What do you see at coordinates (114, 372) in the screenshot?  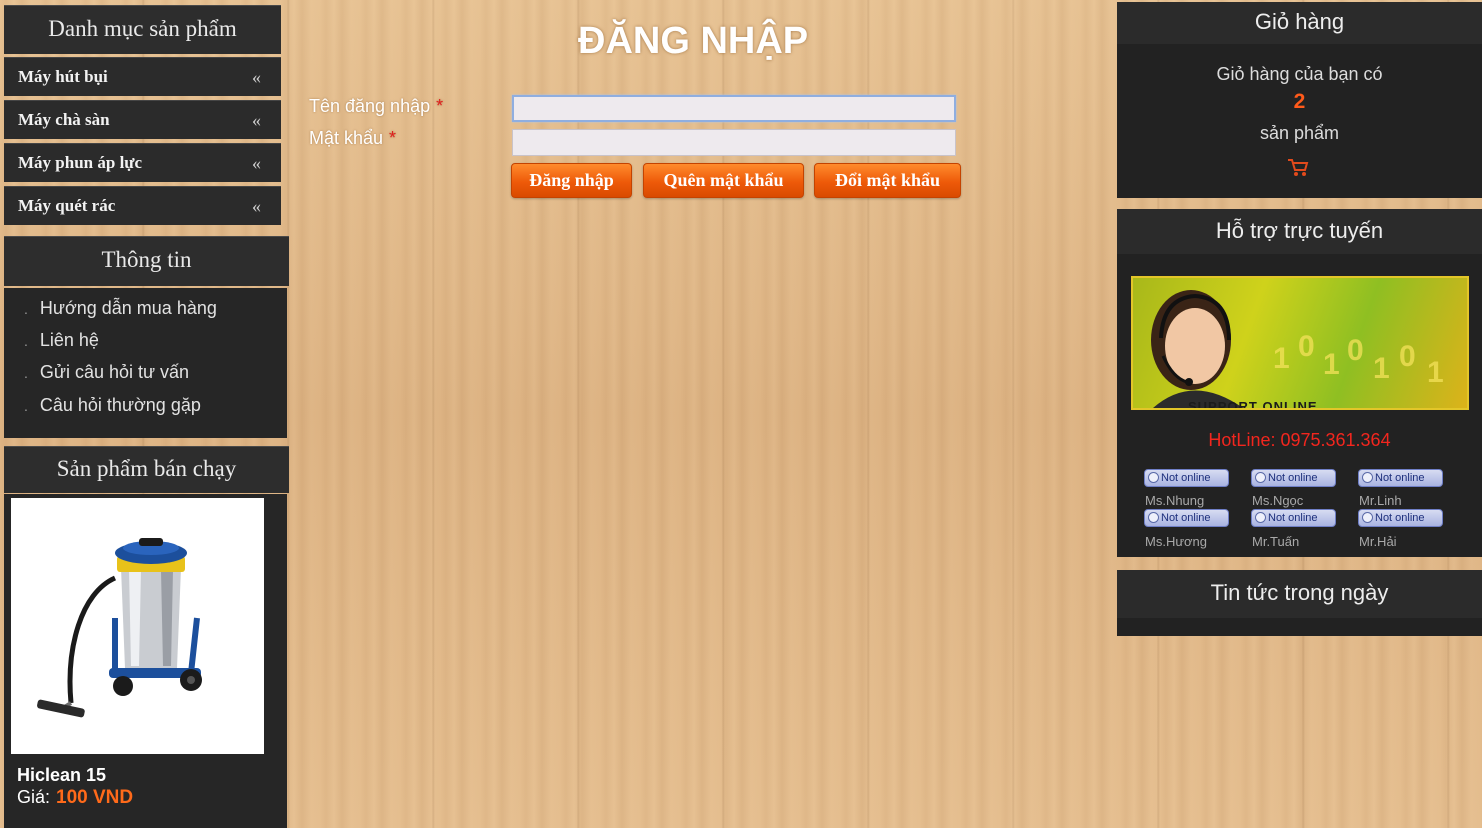 I see `info-link-label: Gửi câu hỏi tư vấn` at bounding box center [114, 372].